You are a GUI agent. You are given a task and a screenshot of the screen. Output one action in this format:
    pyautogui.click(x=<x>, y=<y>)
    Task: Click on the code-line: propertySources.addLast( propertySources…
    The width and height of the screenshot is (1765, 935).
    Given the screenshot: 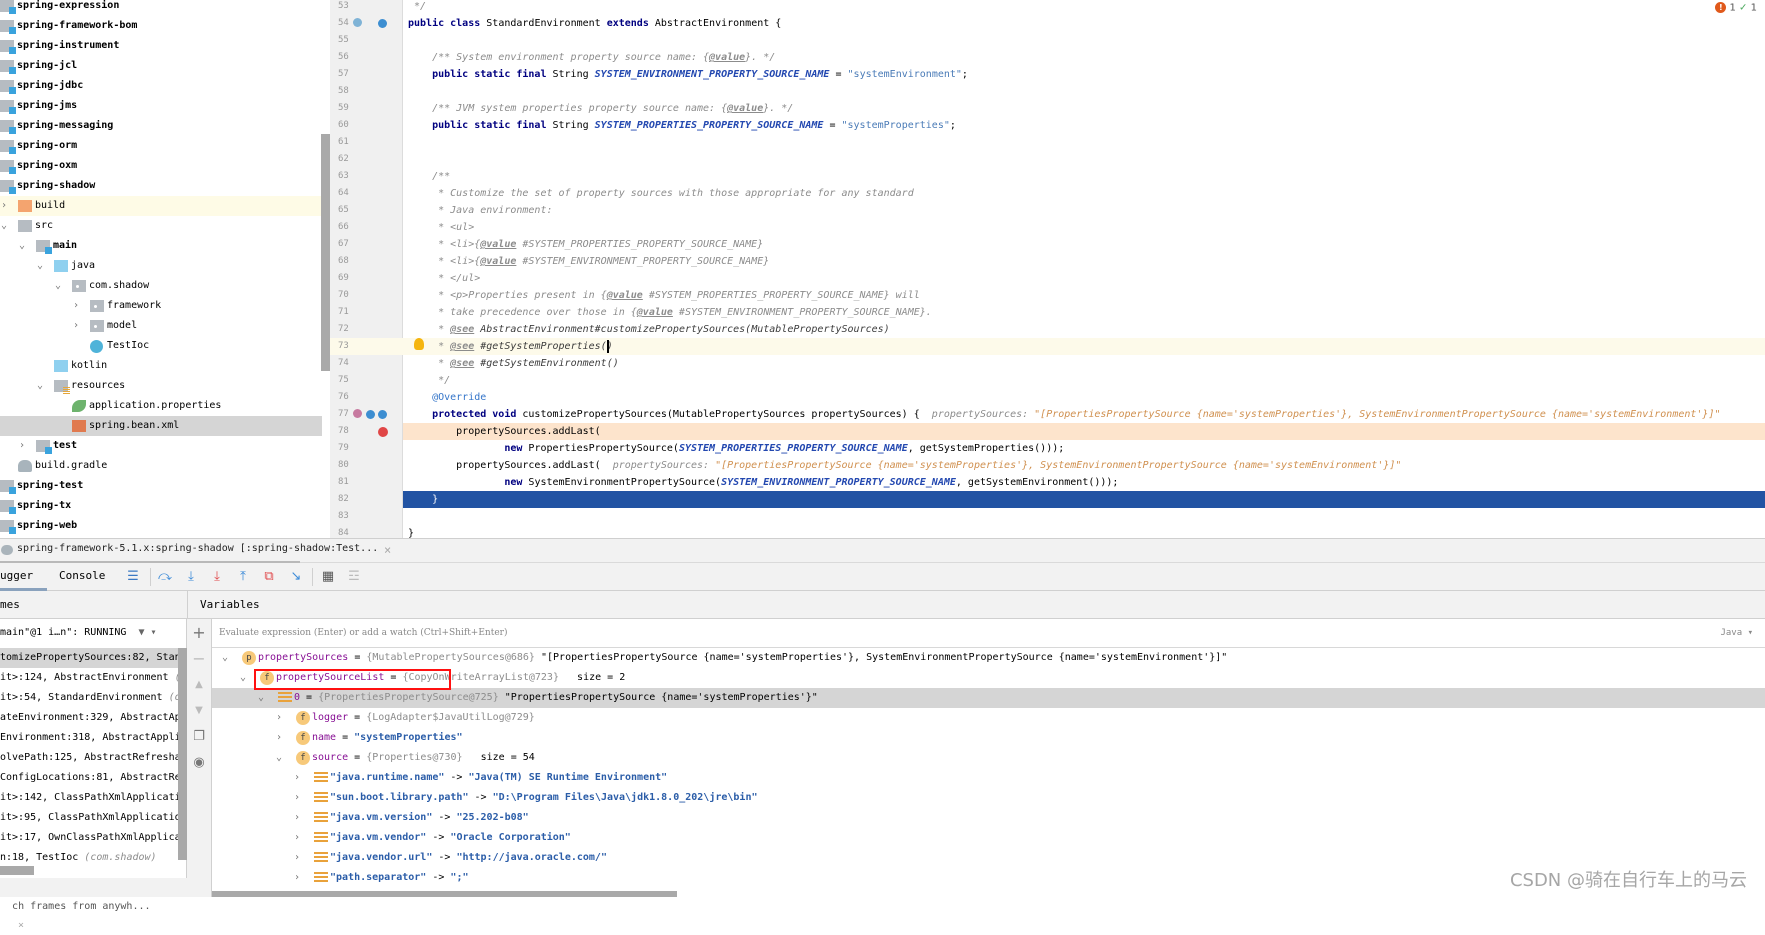 What is the action you would take?
    pyautogui.click(x=1084, y=465)
    